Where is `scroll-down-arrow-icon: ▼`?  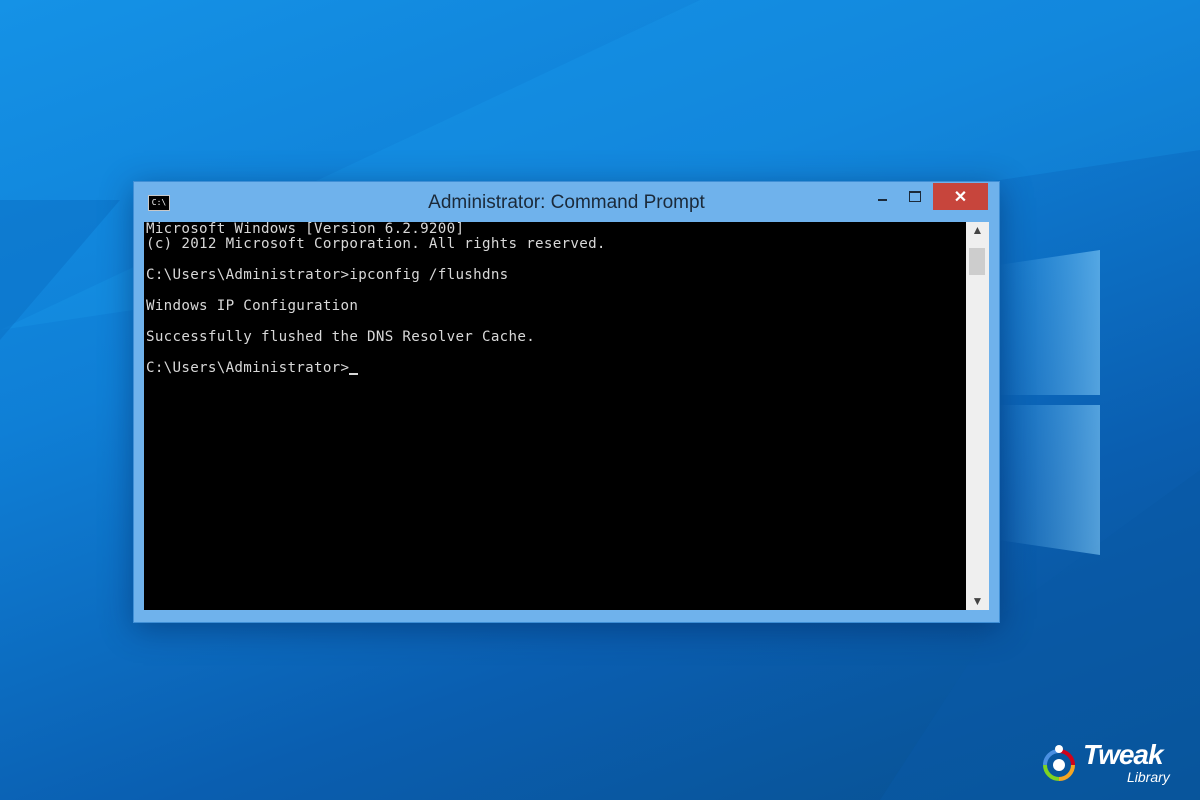 scroll-down-arrow-icon: ▼ is located at coordinates (977, 601).